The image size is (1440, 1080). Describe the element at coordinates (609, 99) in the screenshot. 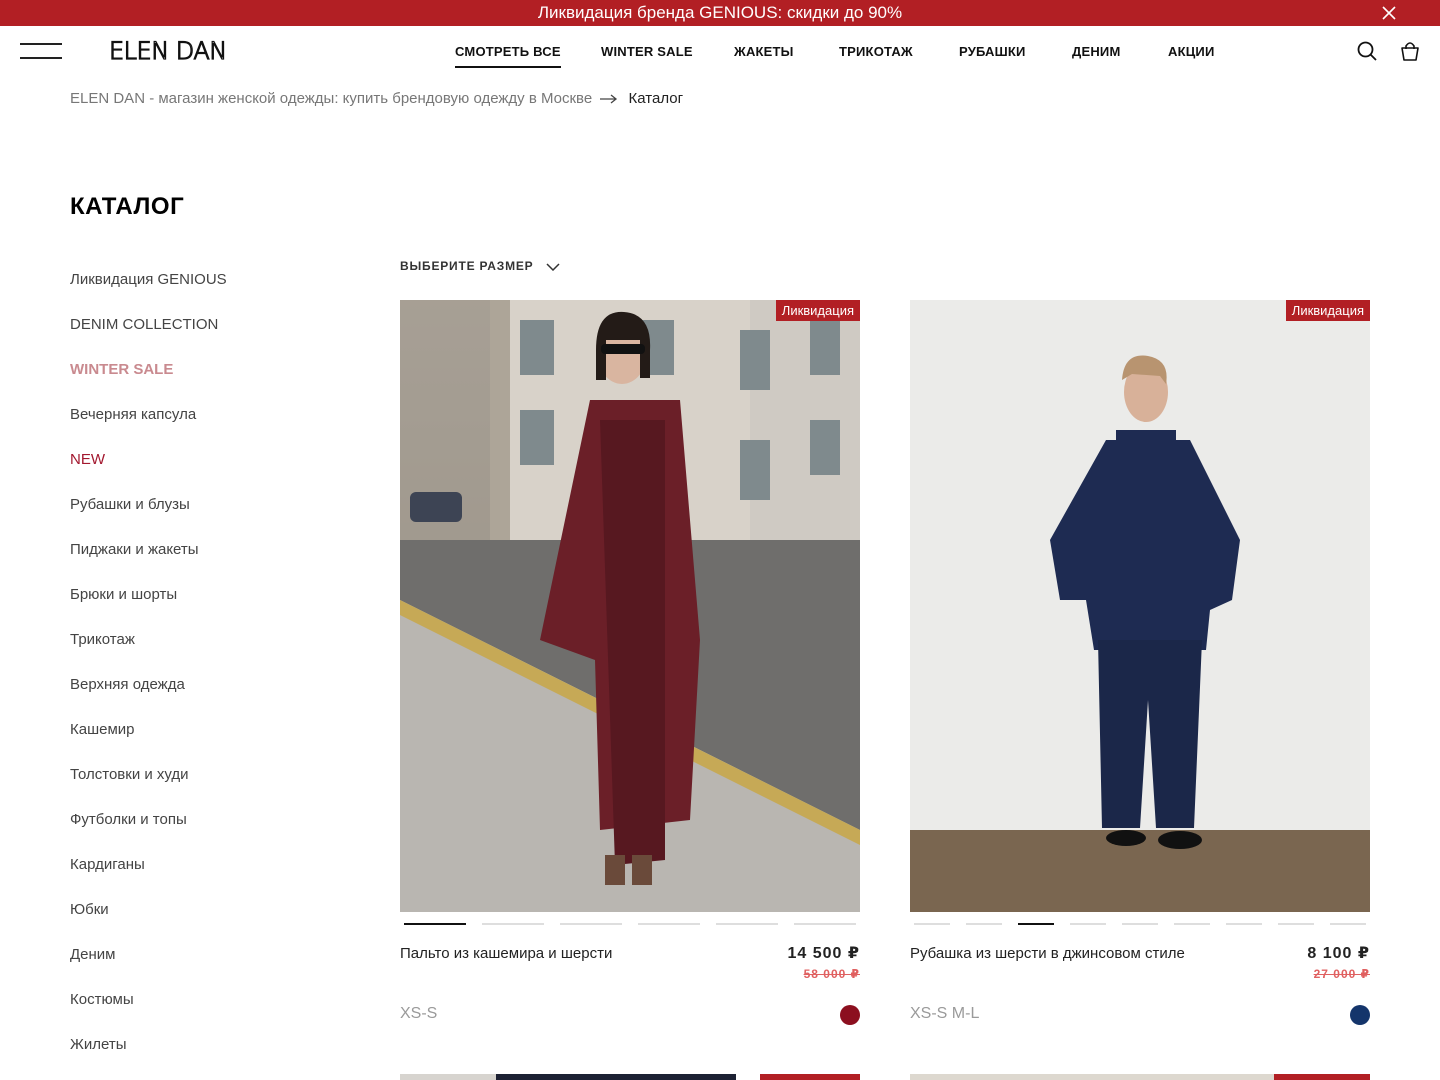

I see `arrow-right-icon` at that location.